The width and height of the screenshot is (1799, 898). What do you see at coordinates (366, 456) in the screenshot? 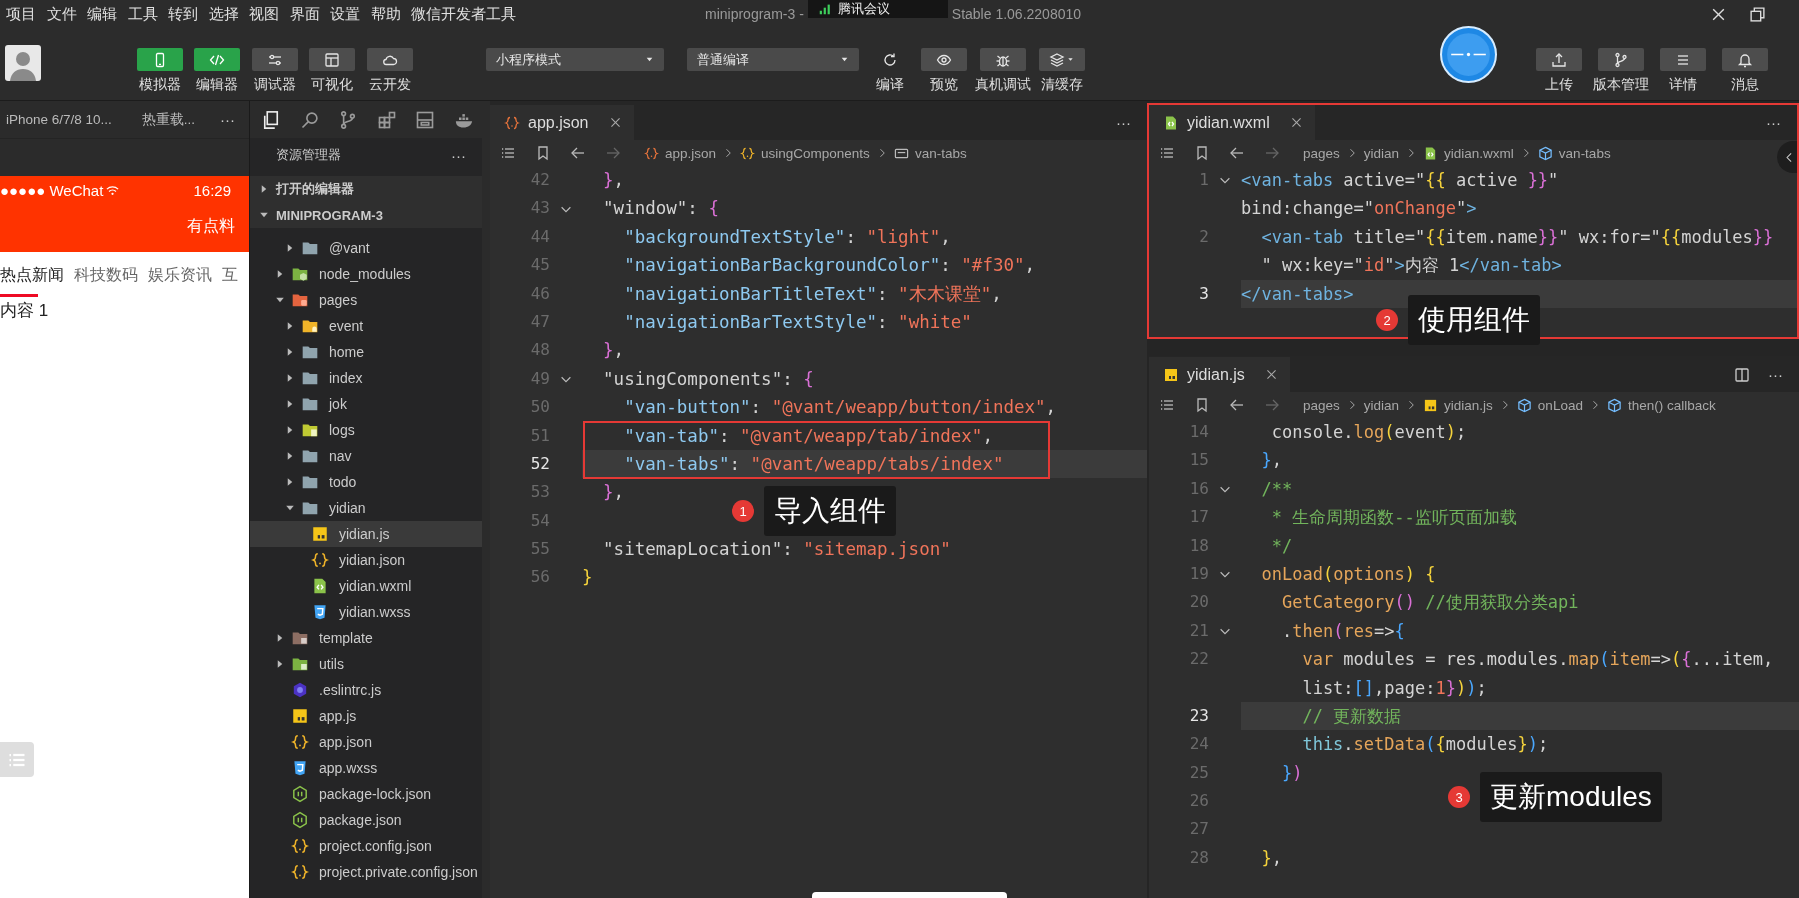
I see `tree-item: nav` at bounding box center [366, 456].